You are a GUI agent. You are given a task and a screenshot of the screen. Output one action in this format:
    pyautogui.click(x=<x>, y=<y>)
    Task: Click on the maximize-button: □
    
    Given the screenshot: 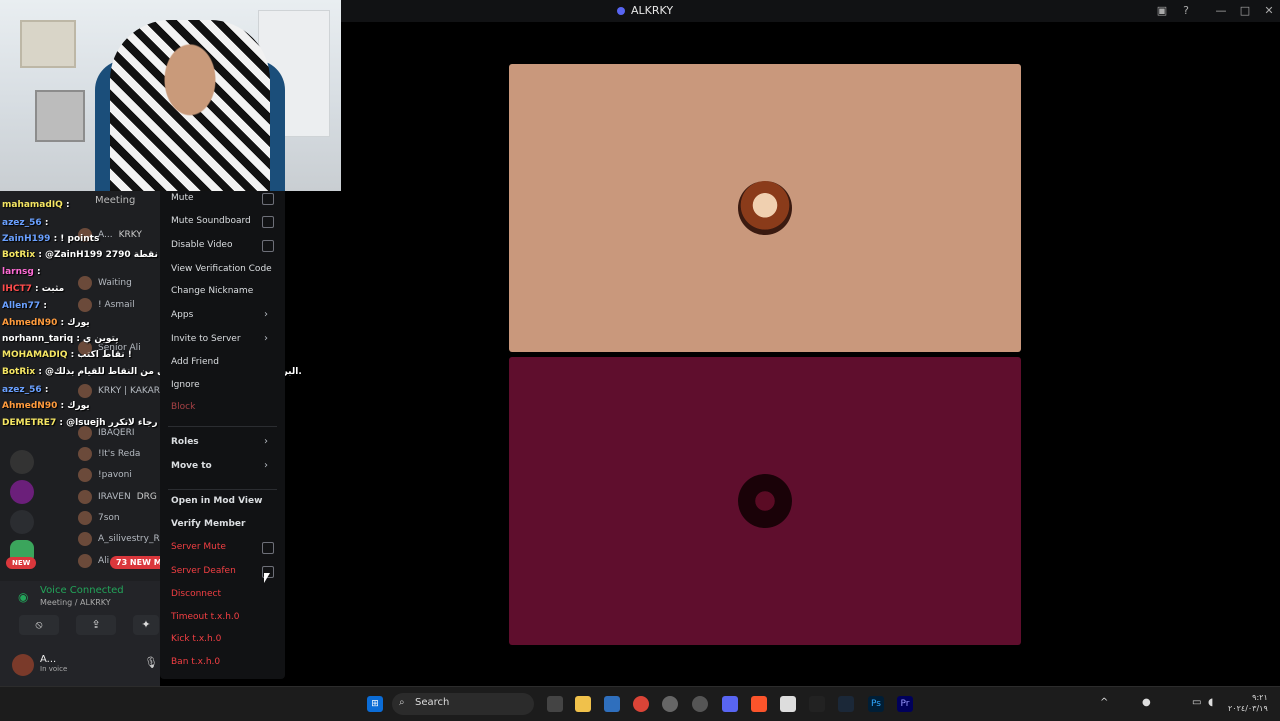 What is the action you would take?
    pyautogui.click(x=1245, y=11)
    